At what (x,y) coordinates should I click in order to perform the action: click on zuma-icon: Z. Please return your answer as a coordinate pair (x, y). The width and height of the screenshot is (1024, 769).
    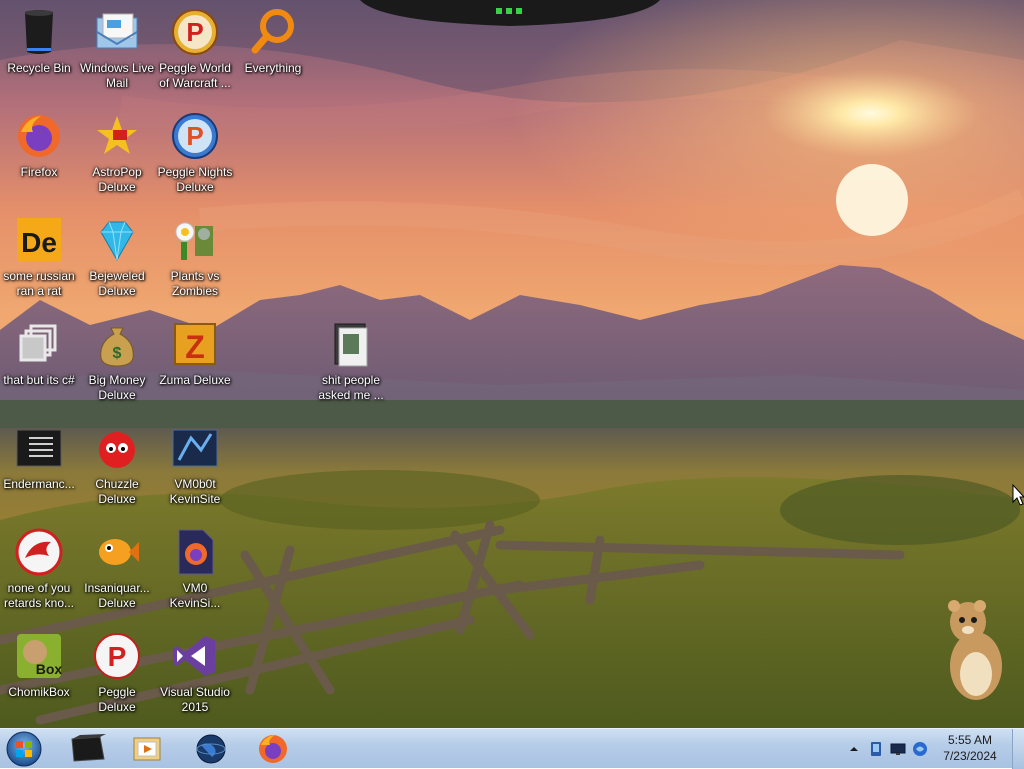
    Looking at the image, I should click on (195, 344).